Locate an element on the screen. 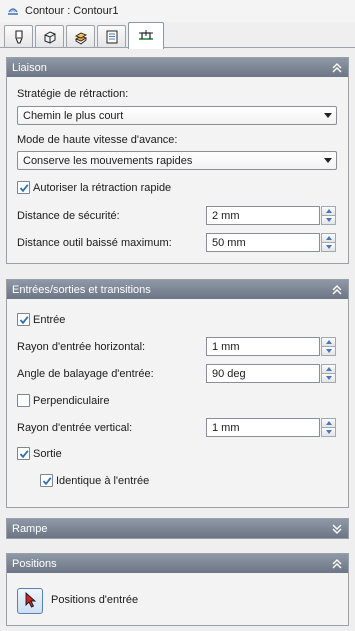 Image resolution: width=355 pixels, height=631 pixels. panel-title: Entrées/sorties et transitions is located at coordinates (81, 289).